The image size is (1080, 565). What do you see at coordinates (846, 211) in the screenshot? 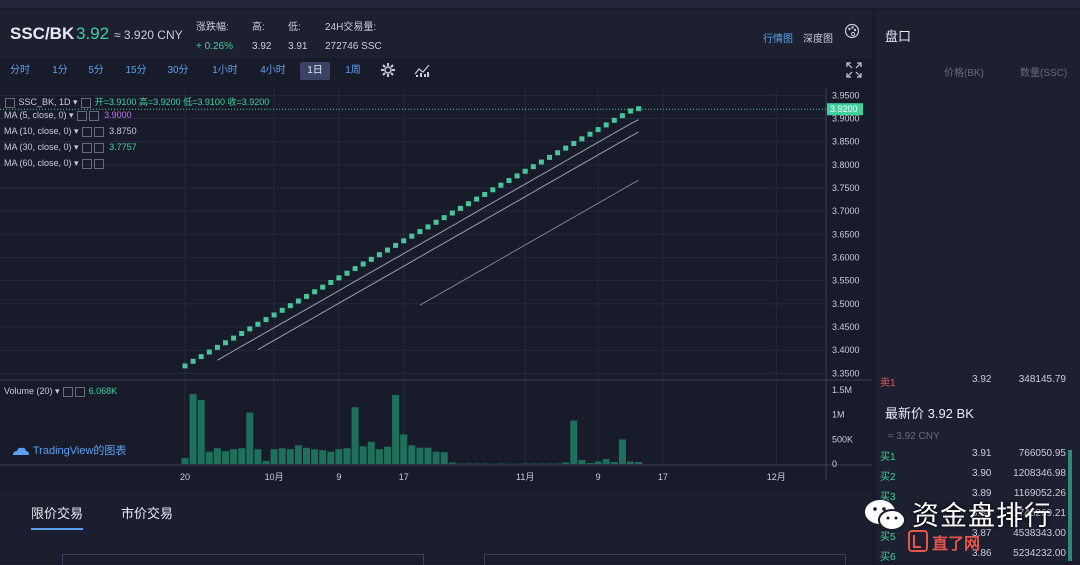
I see `price-tick-label: 3.7000` at bounding box center [846, 211].